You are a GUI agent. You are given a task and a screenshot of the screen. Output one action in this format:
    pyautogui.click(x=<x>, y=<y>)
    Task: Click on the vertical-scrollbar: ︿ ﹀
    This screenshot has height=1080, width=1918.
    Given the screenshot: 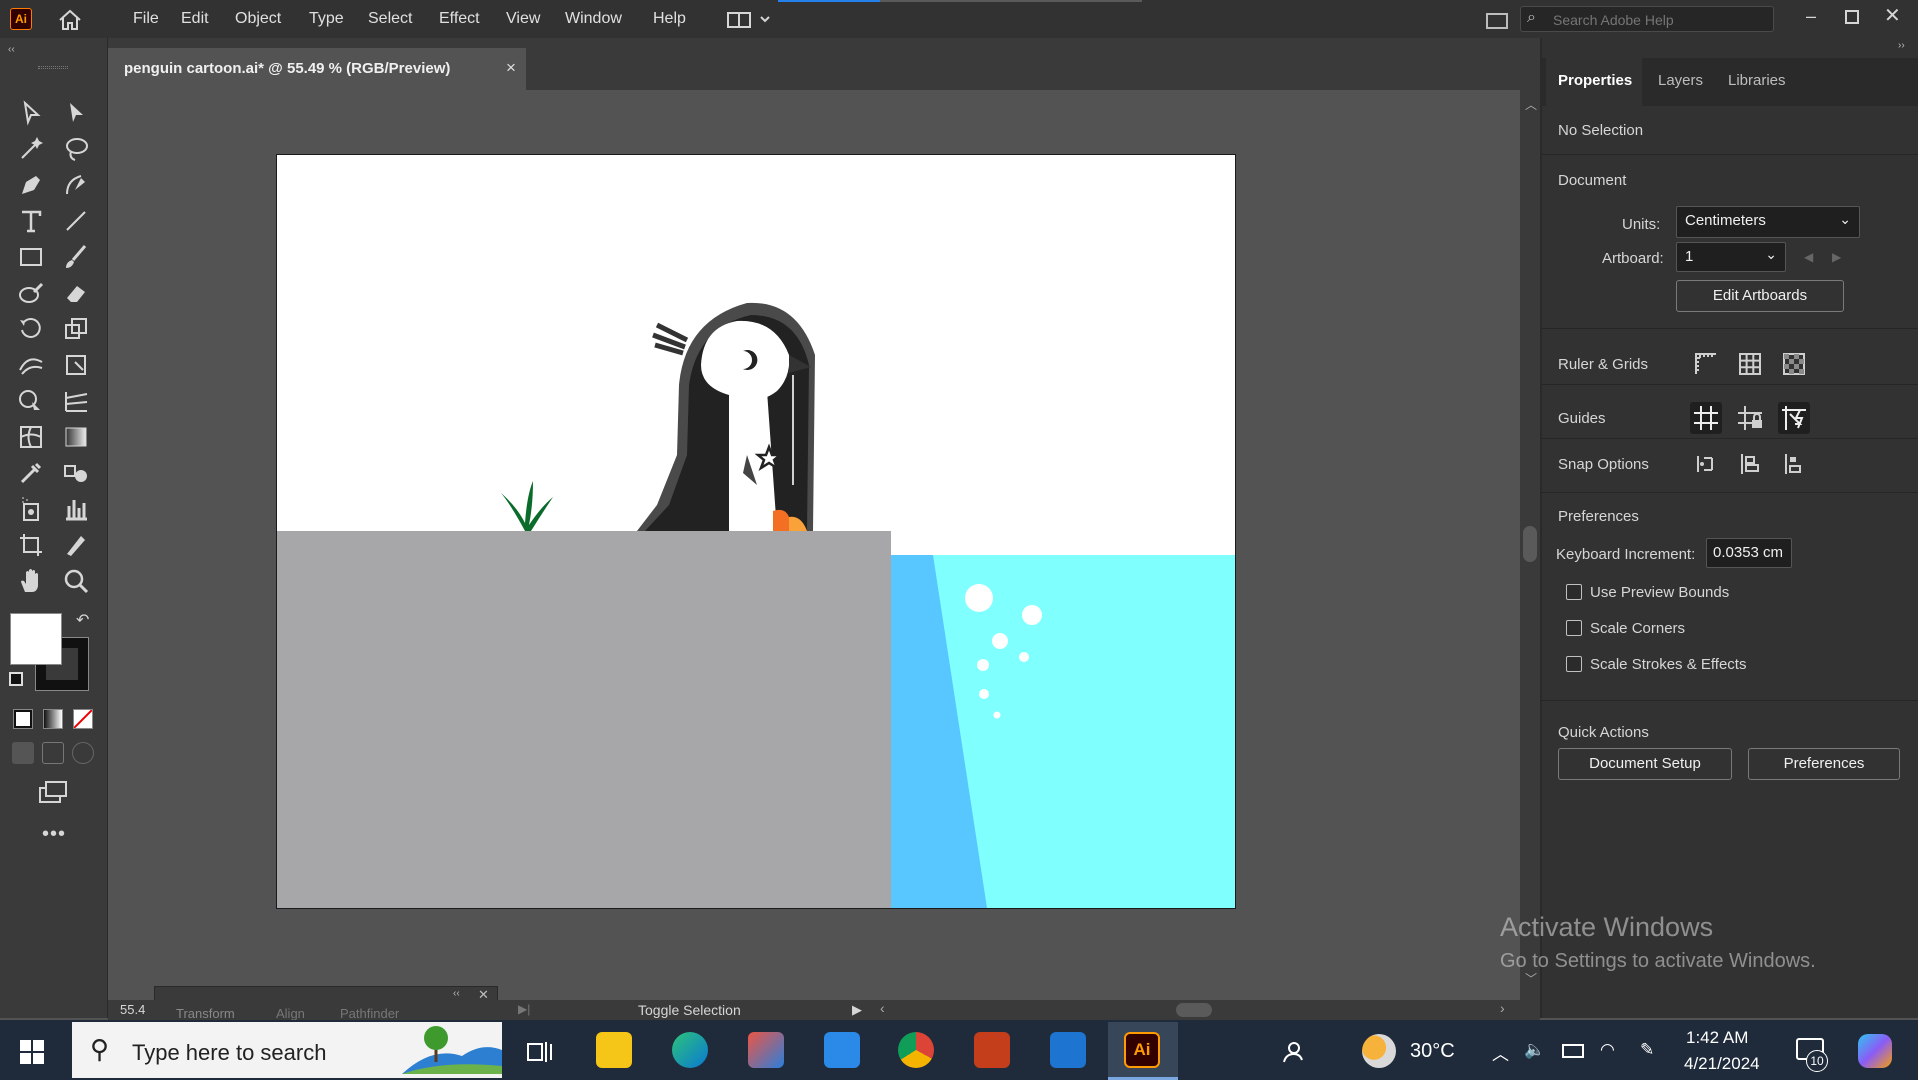 What is the action you would take?
    pyautogui.click(x=1530, y=545)
    